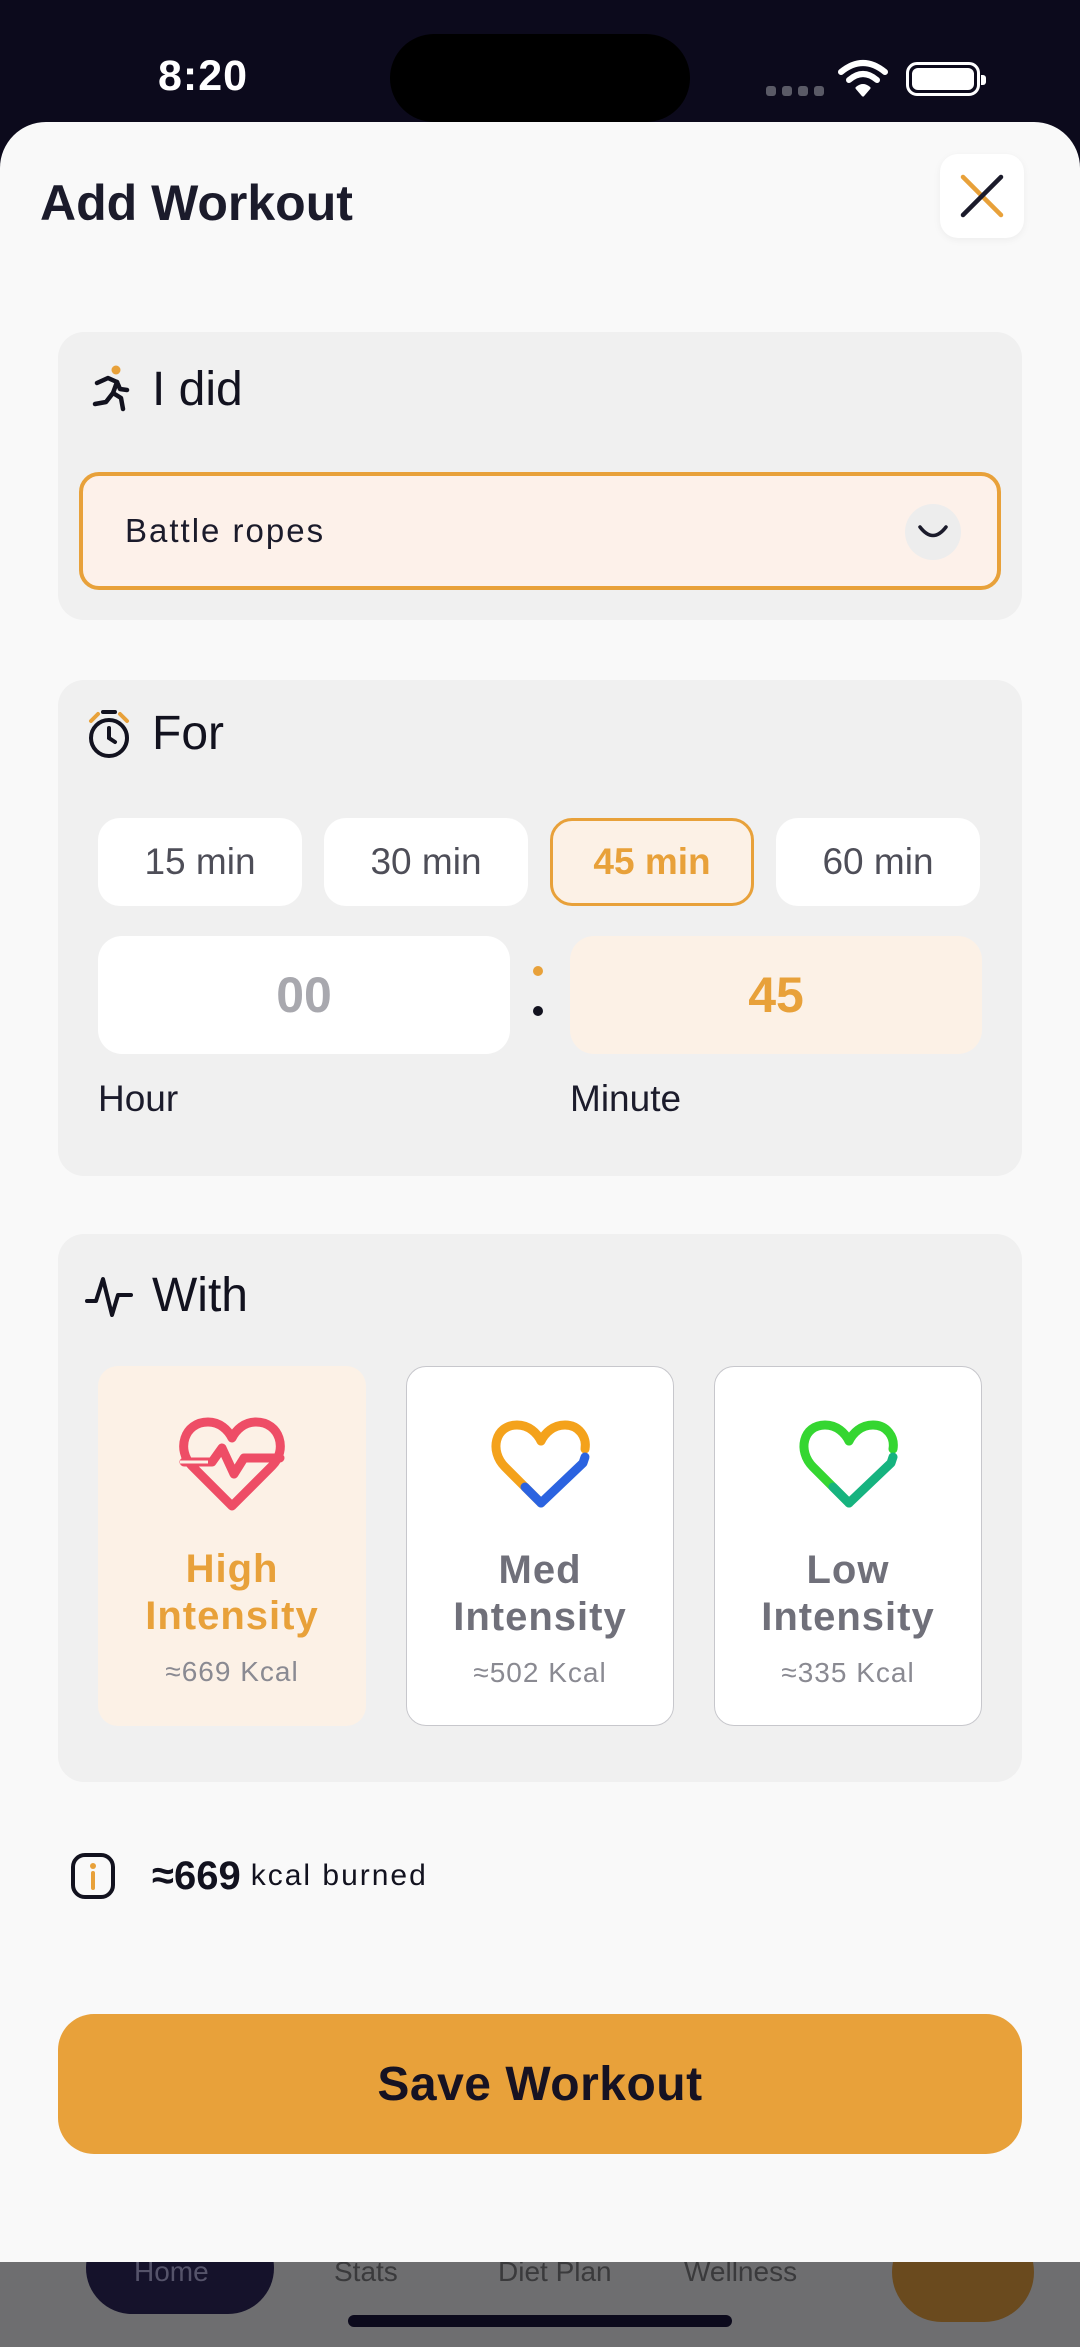 This screenshot has height=2347, width=1080. Describe the element at coordinates (196, 203) in the screenshot. I see `sheet-title: Add Workout` at that location.